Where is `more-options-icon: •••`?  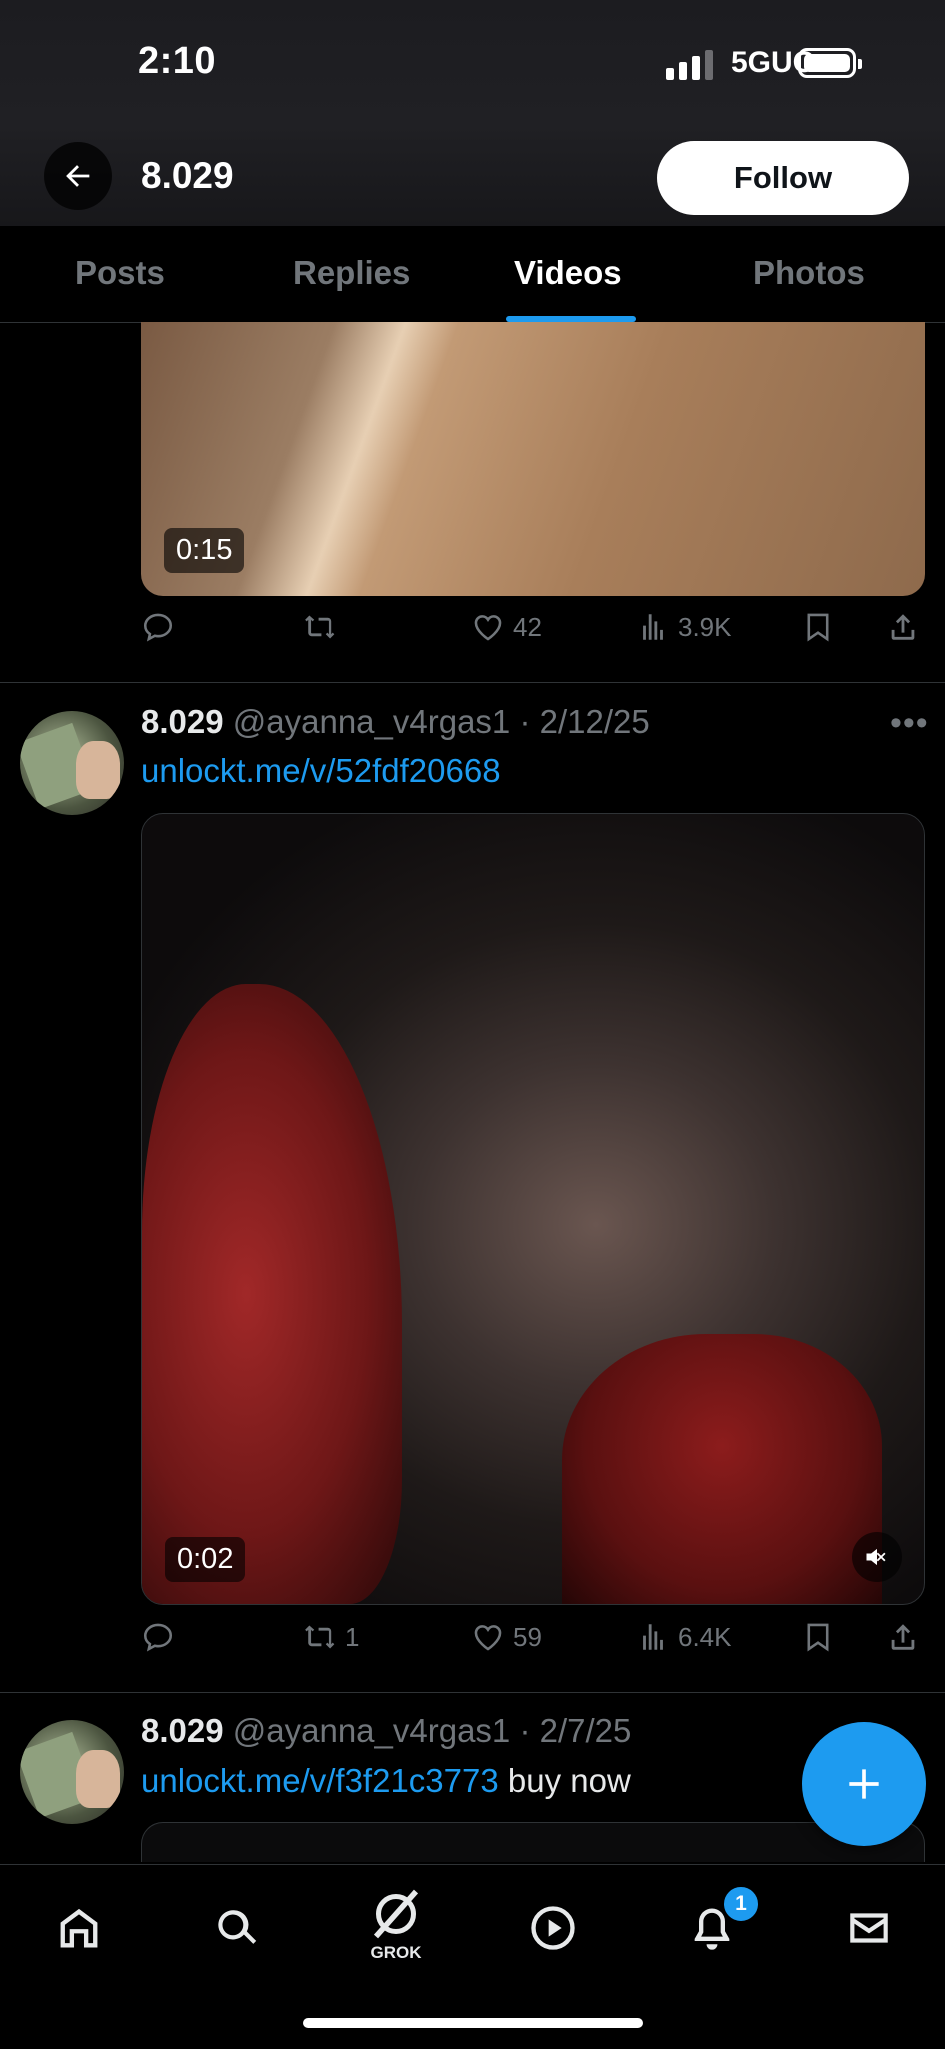
more-options-icon: ••• is located at coordinates (909, 723).